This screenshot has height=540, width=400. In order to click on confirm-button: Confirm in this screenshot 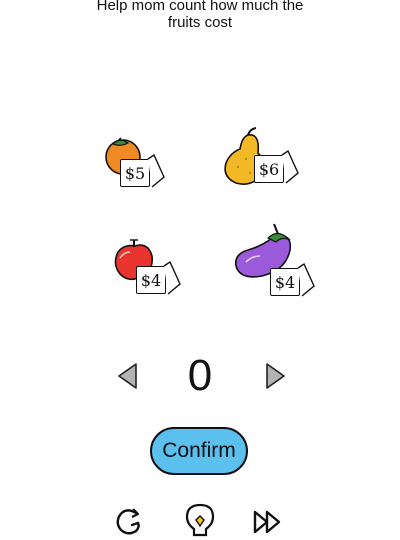, I will do `click(199, 451)`.